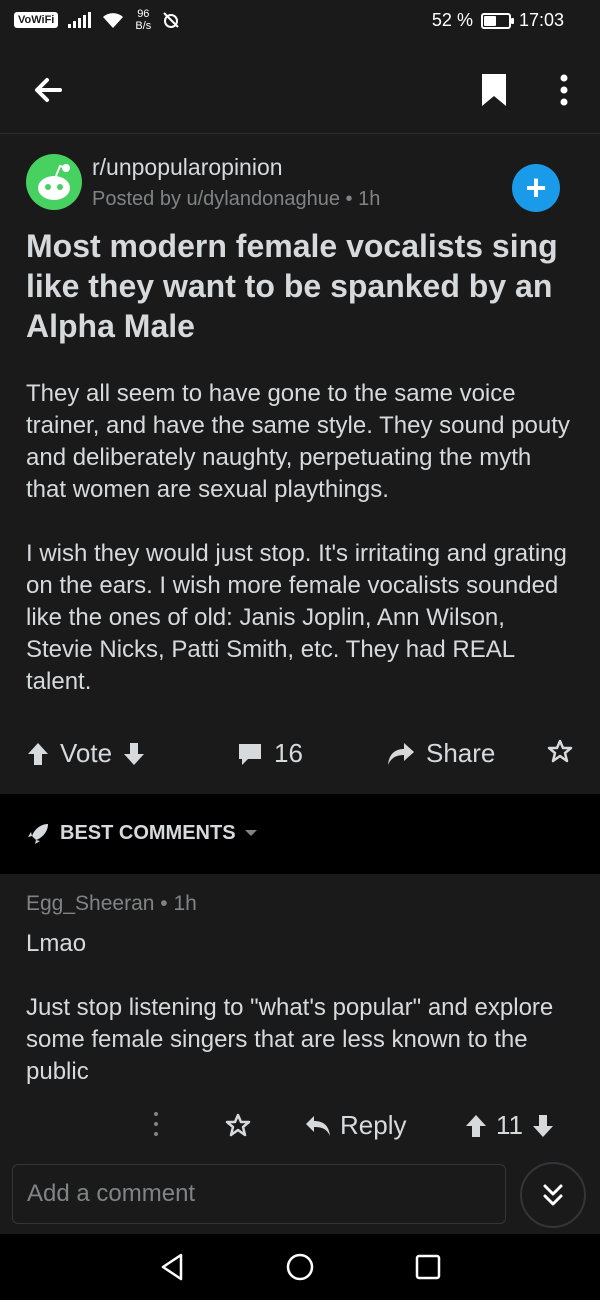 This screenshot has height=1300, width=600. Describe the element at coordinates (564, 90) in the screenshot. I see `more-vertical-icon` at that location.